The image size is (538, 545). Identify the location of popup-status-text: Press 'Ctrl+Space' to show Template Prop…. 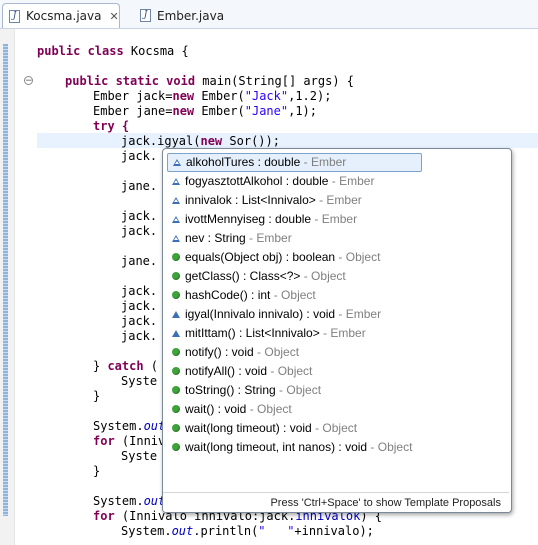
(336, 502).